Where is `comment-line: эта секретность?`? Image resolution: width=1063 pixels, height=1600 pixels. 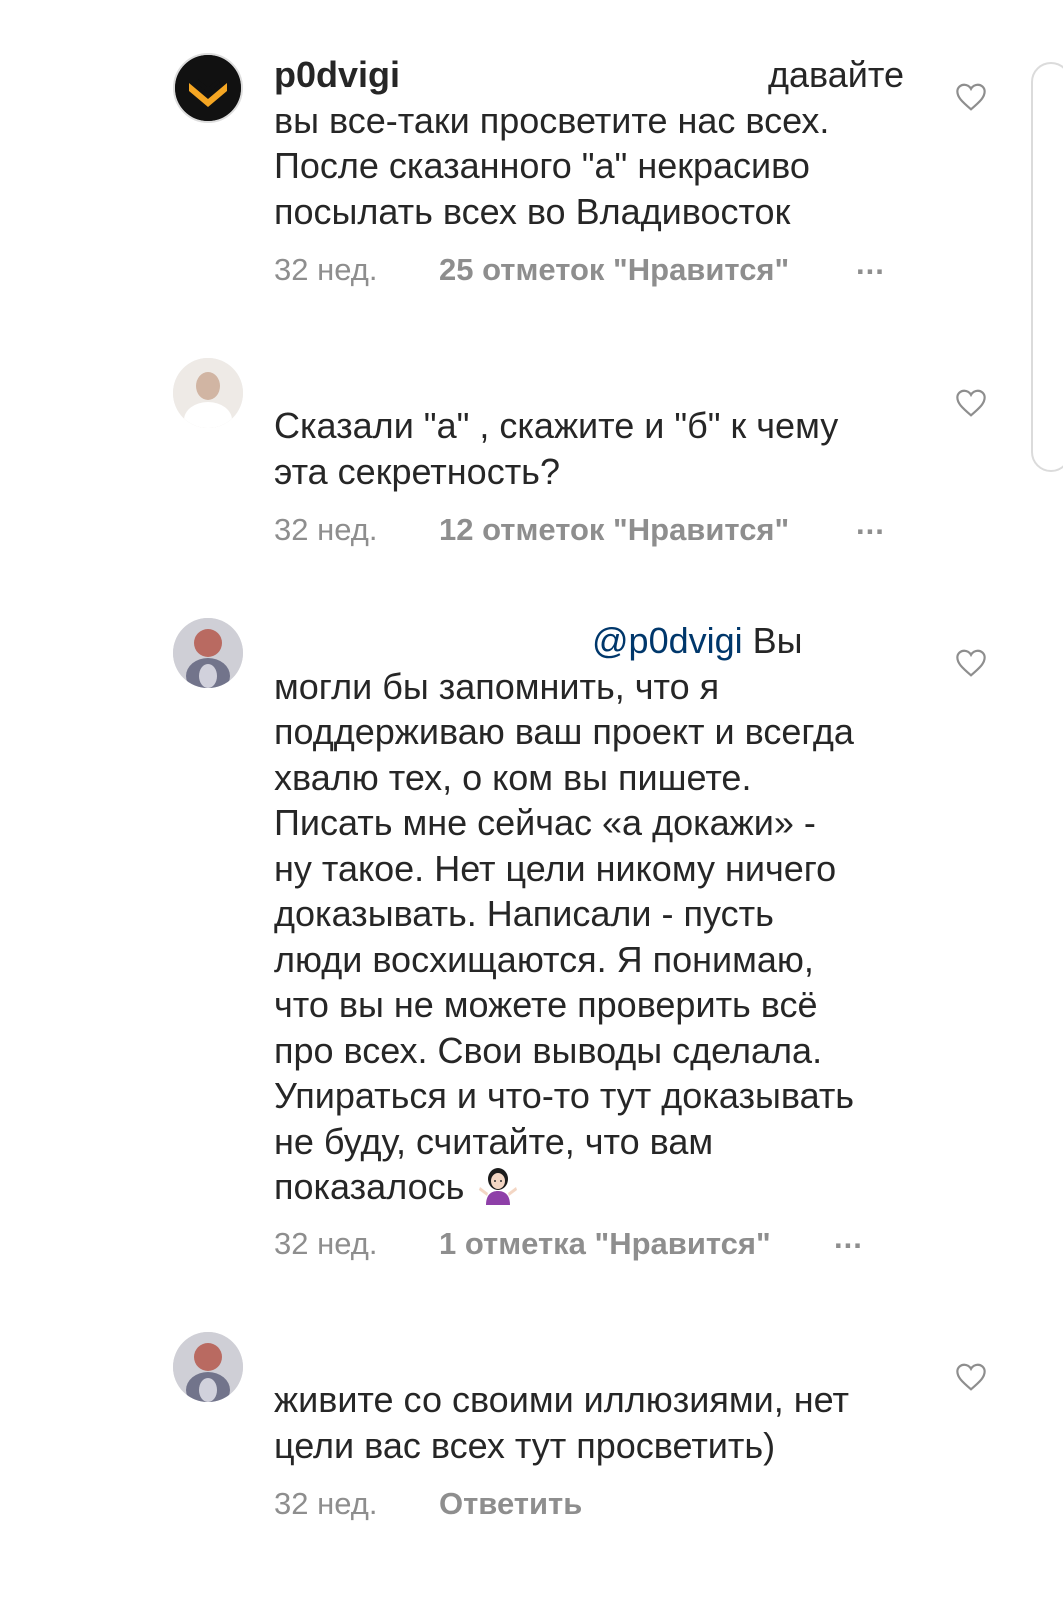 comment-line: эта секретность? is located at coordinates (417, 471).